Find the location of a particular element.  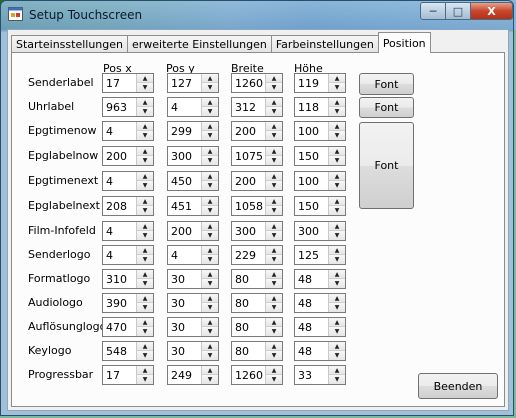

spinner-y: 450 ▲ ▼ is located at coordinates (193, 181).